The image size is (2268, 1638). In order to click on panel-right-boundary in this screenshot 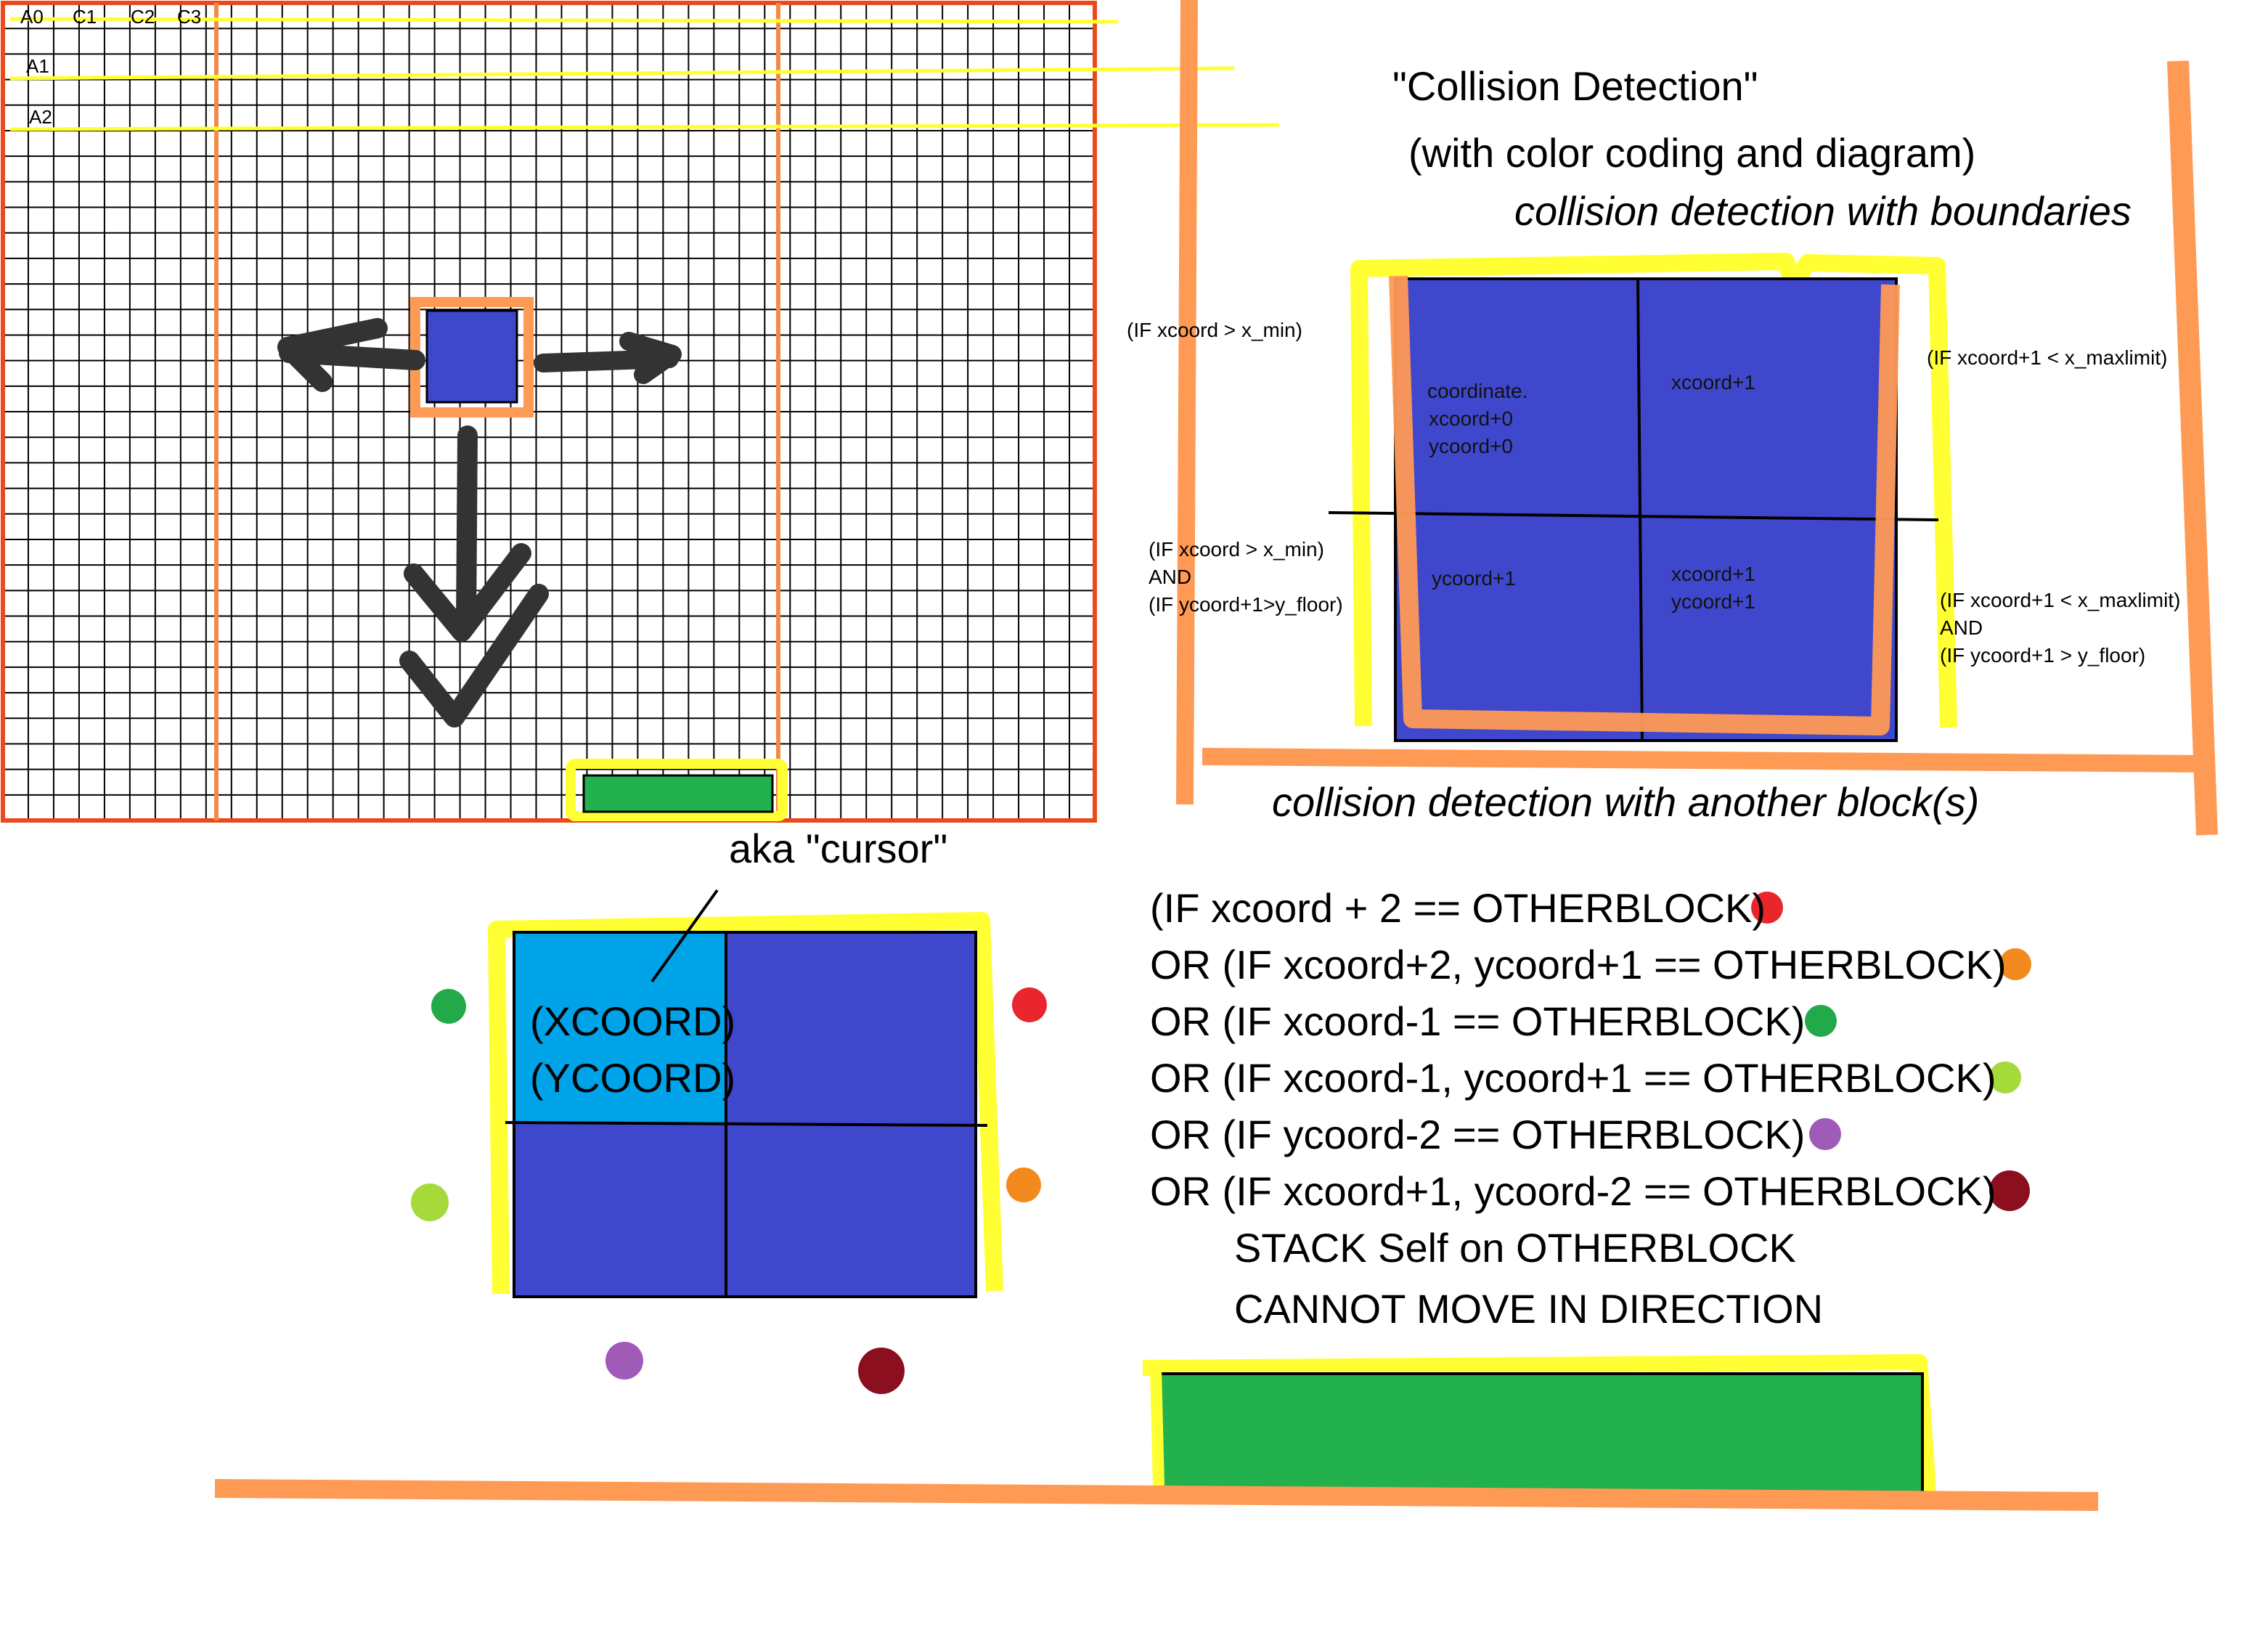, I will do `click(2192, 448)`.